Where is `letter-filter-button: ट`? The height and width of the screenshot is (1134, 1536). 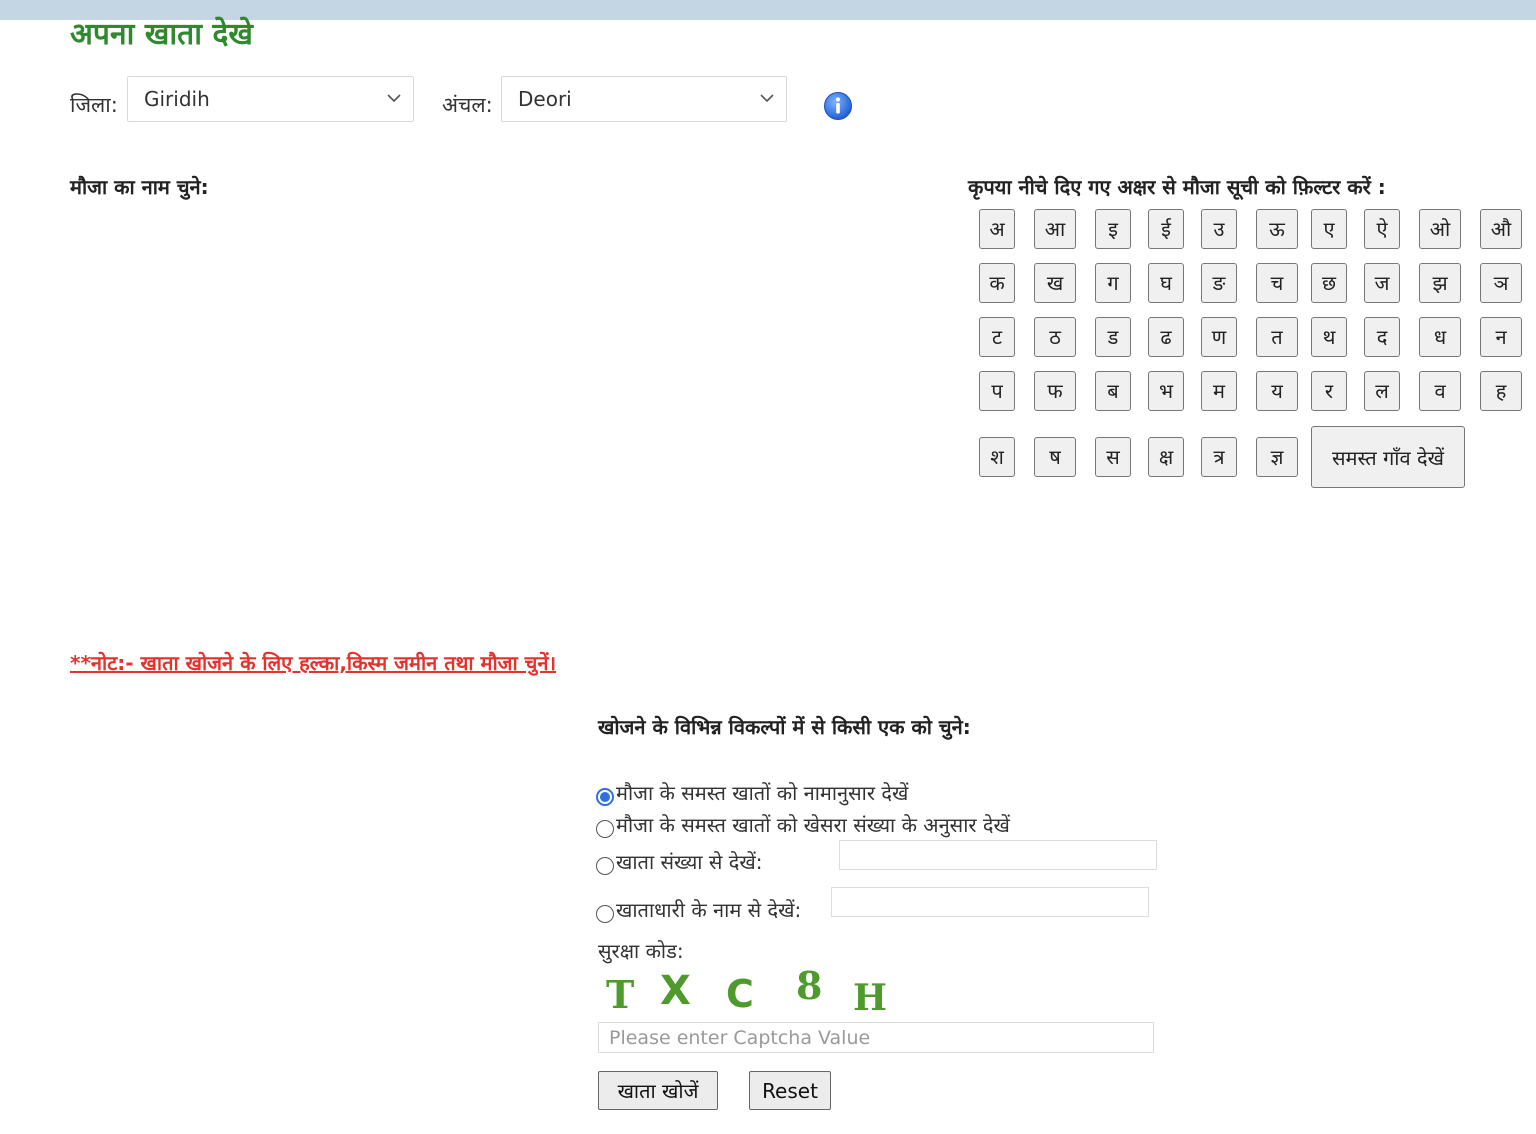 letter-filter-button: ट is located at coordinates (997, 337).